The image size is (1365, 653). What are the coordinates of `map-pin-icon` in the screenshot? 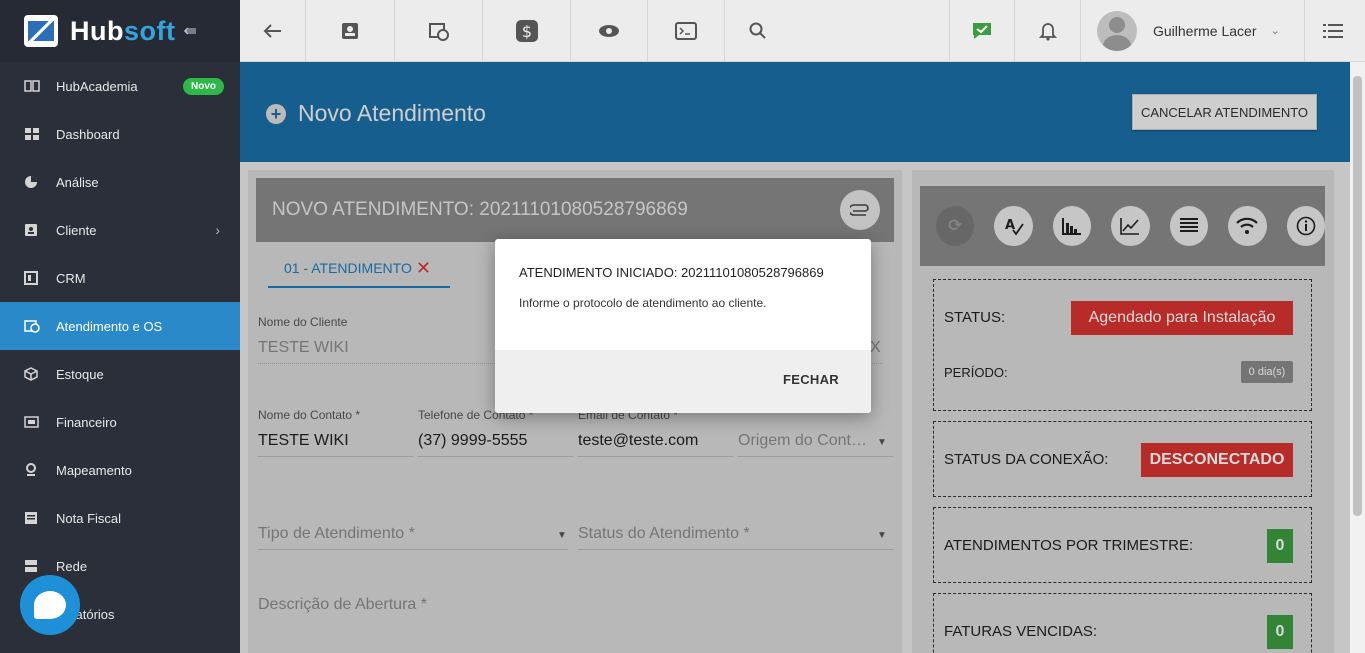 It's located at (32, 470).